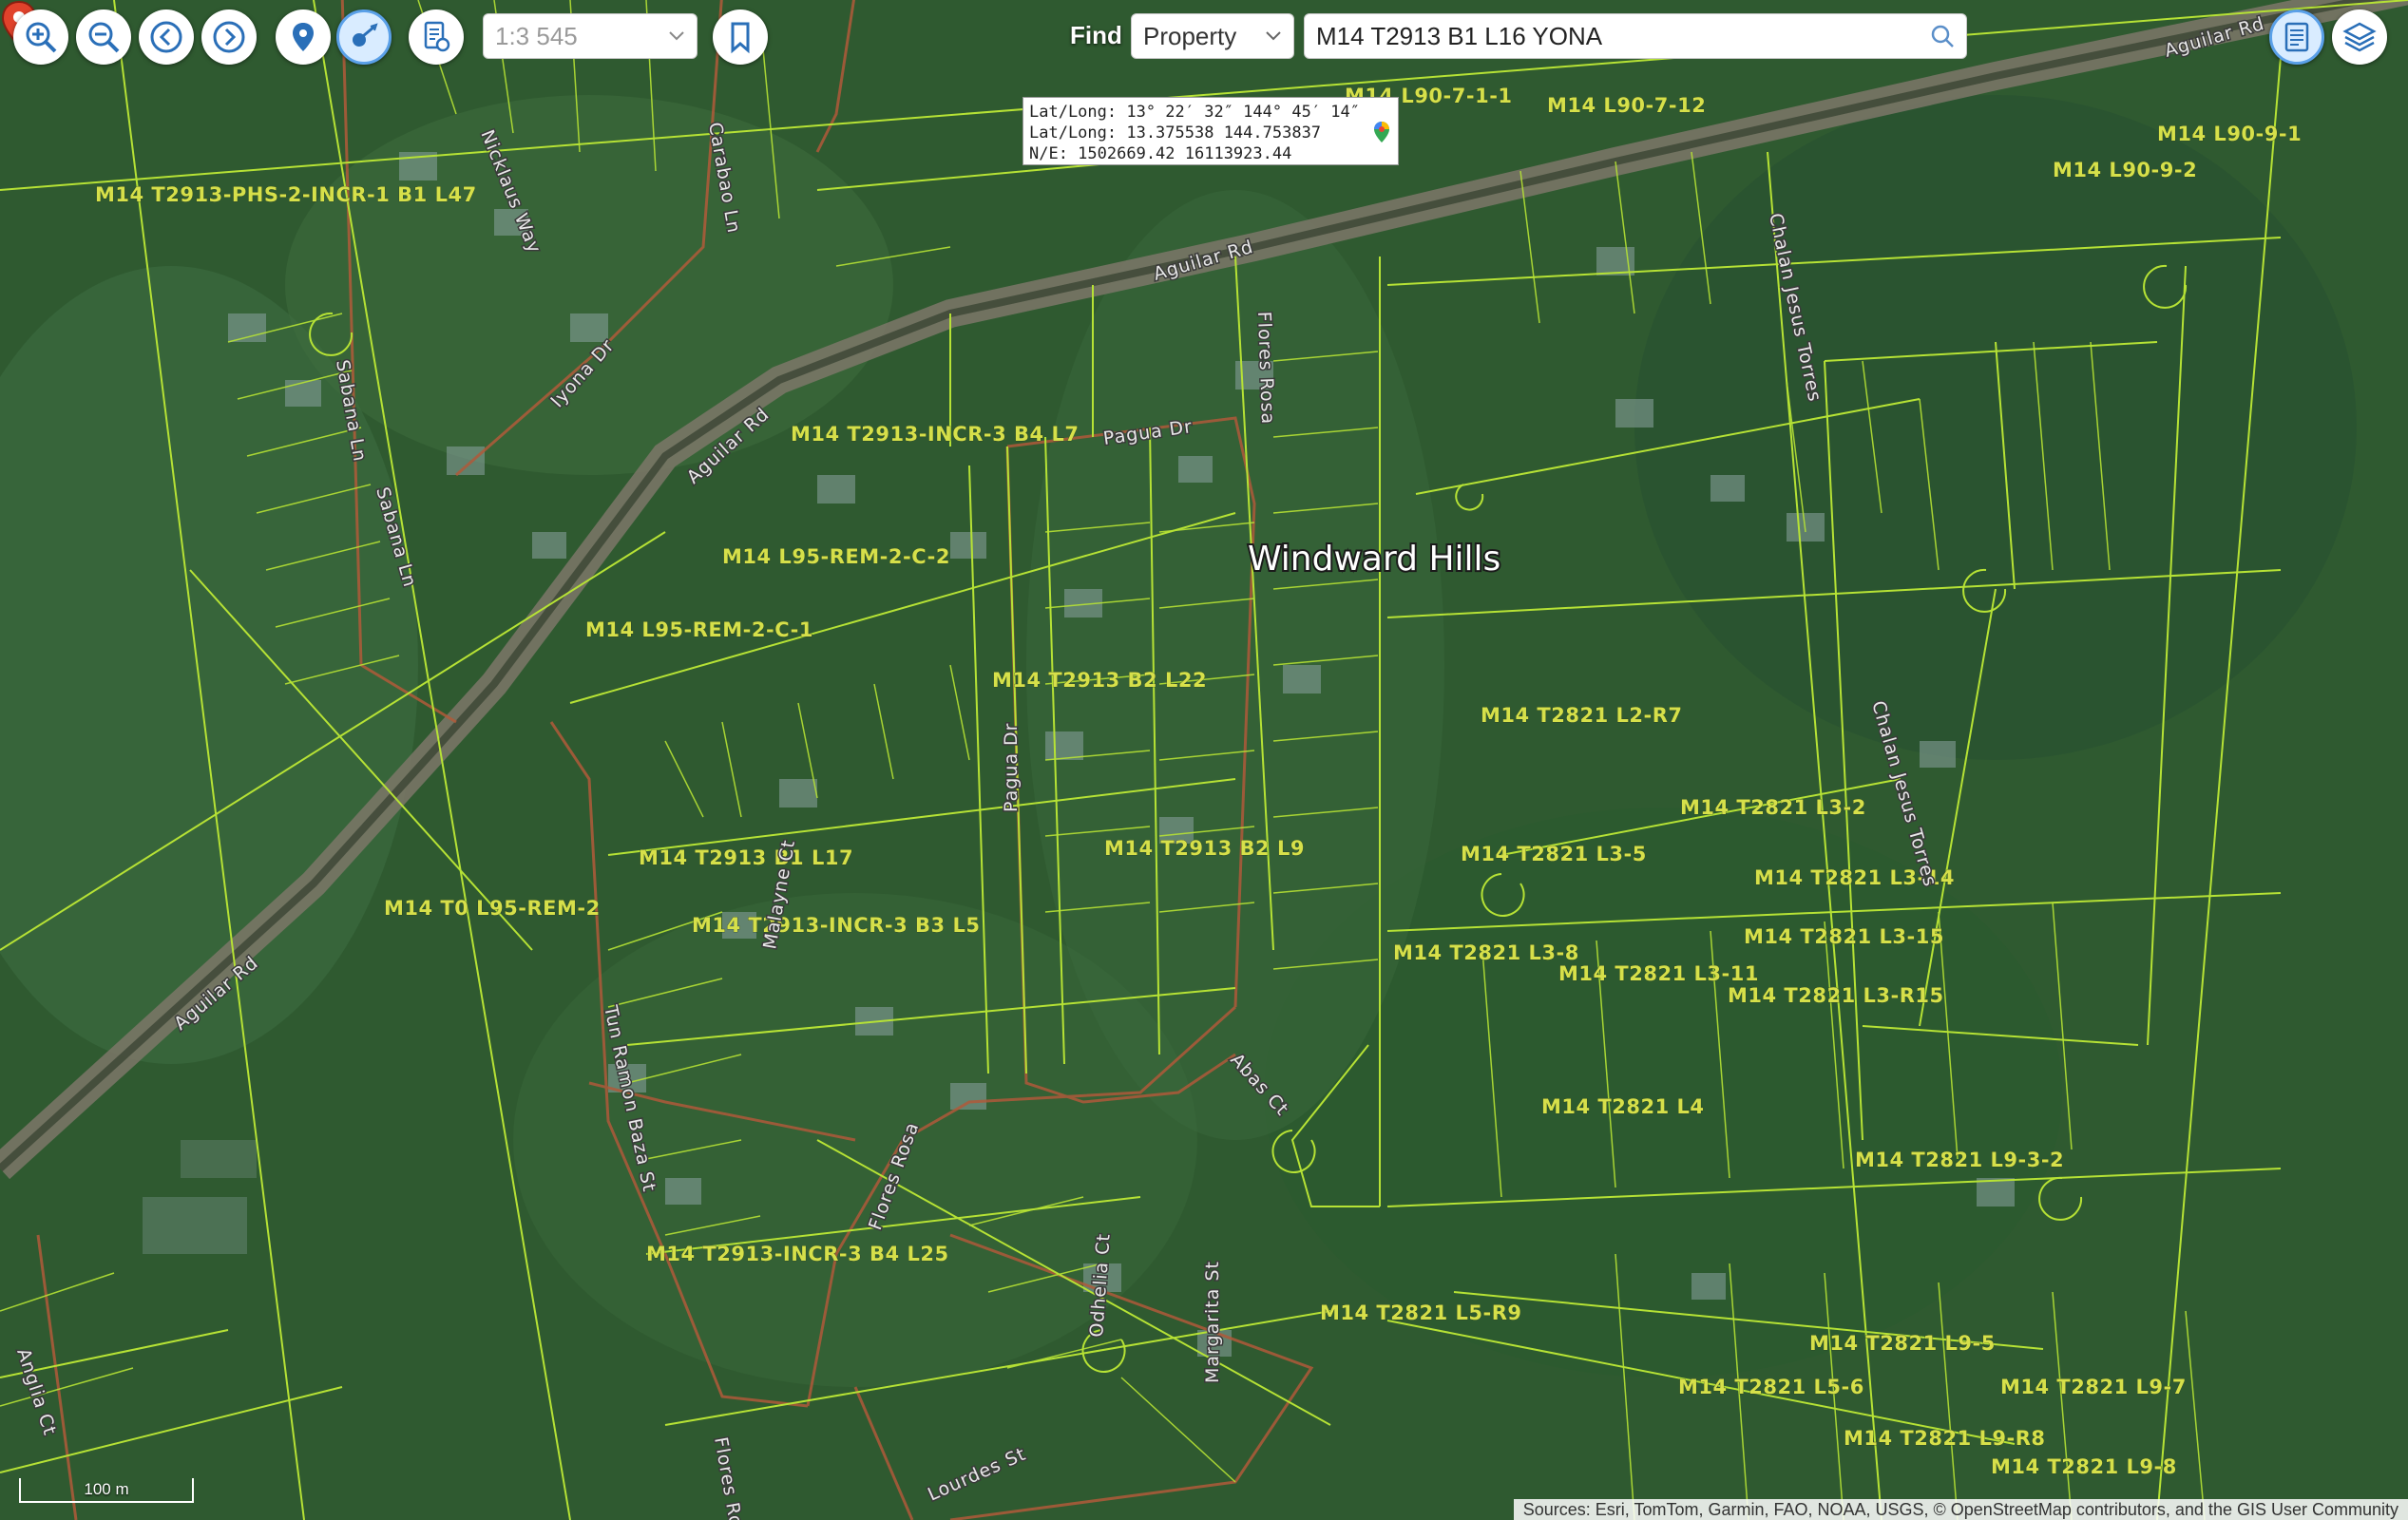 The height and width of the screenshot is (1520, 2408). I want to click on find-type-select: Property, so click(1213, 36).